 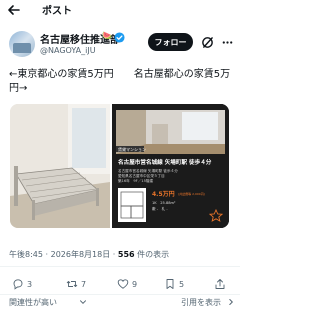 I want to click on bookmark-button: 5, so click(x=174, y=284).